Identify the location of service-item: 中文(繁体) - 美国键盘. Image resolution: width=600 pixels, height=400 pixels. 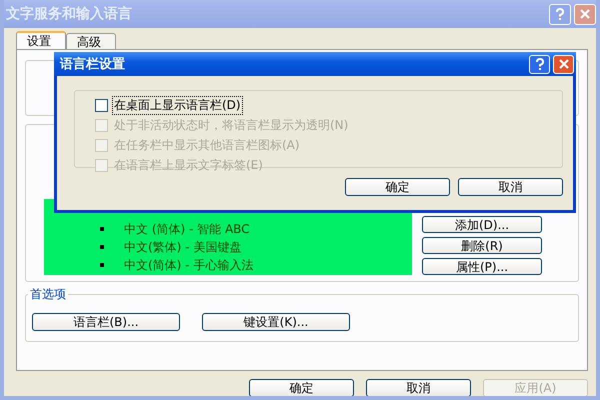
(183, 247).